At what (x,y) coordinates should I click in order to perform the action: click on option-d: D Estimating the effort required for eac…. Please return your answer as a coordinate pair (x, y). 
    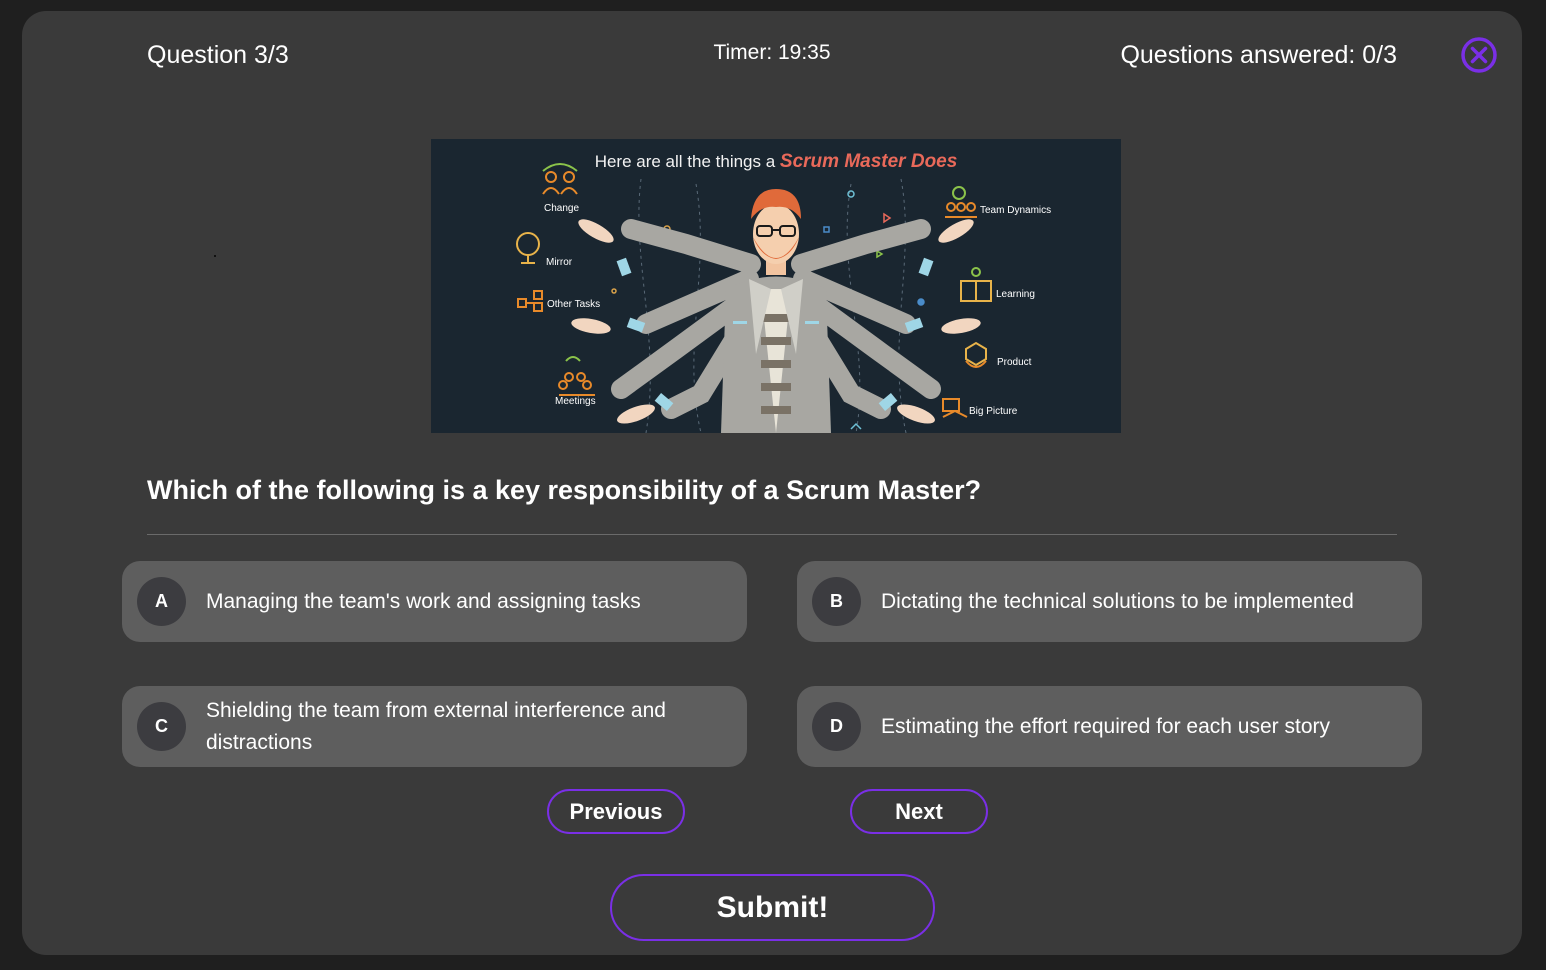
    Looking at the image, I should click on (1109, 726).